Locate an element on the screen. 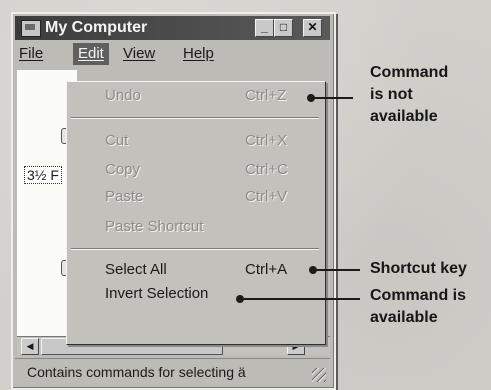 The height and width of the screenshot is (390, 491). menu-bar: File Edit View Help is located at coordinates (172, 54).